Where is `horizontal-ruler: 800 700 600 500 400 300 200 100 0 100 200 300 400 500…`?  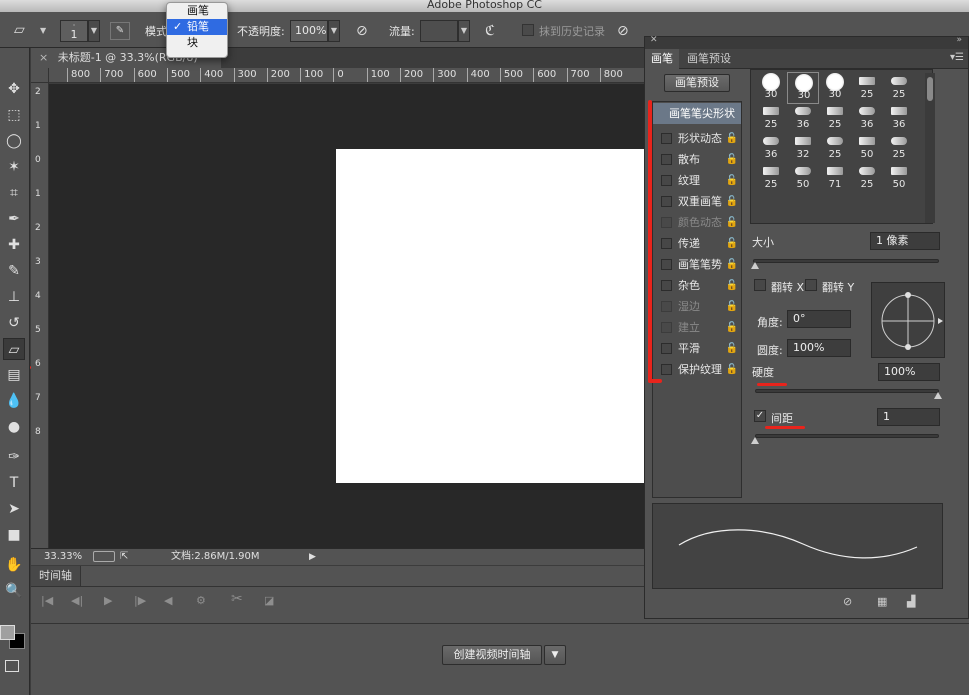
horizontal-ruler: 800 700 600 500 400 300 200 100 0 100 200 300 400 500… is located at coordinates (346, 75).